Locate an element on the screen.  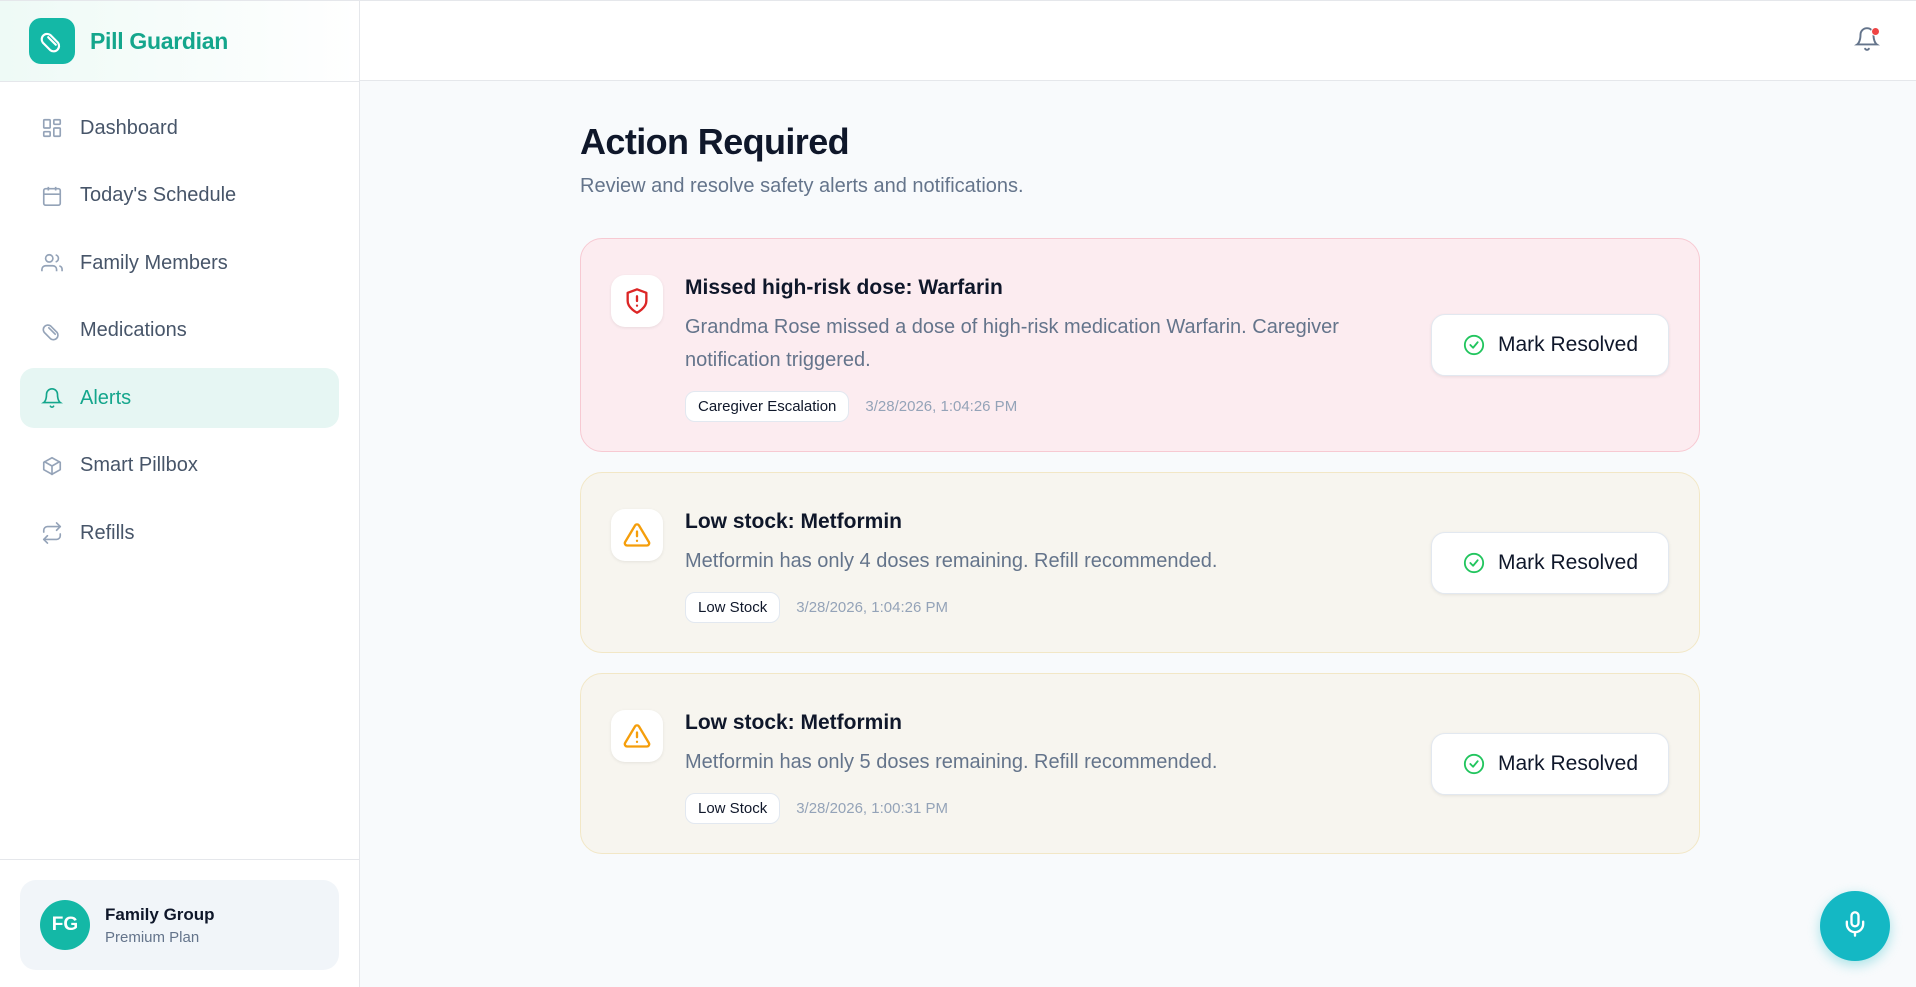
sidebar-item-label: Today's Schedule is located at coordinates (158, 195).